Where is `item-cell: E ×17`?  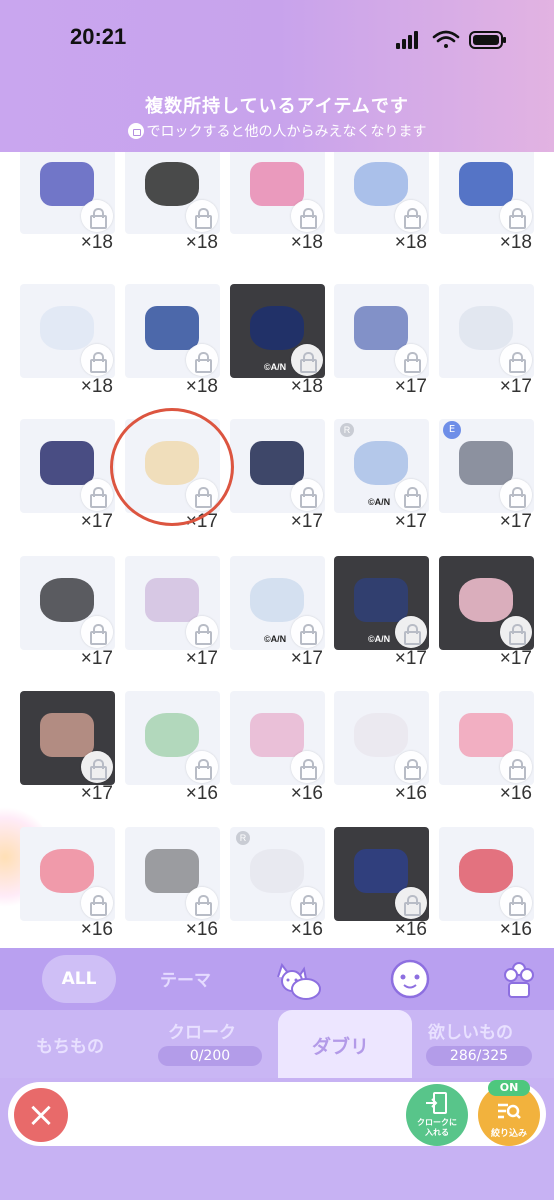
item-cell: E ×17 is located at coordinates (486, 479).